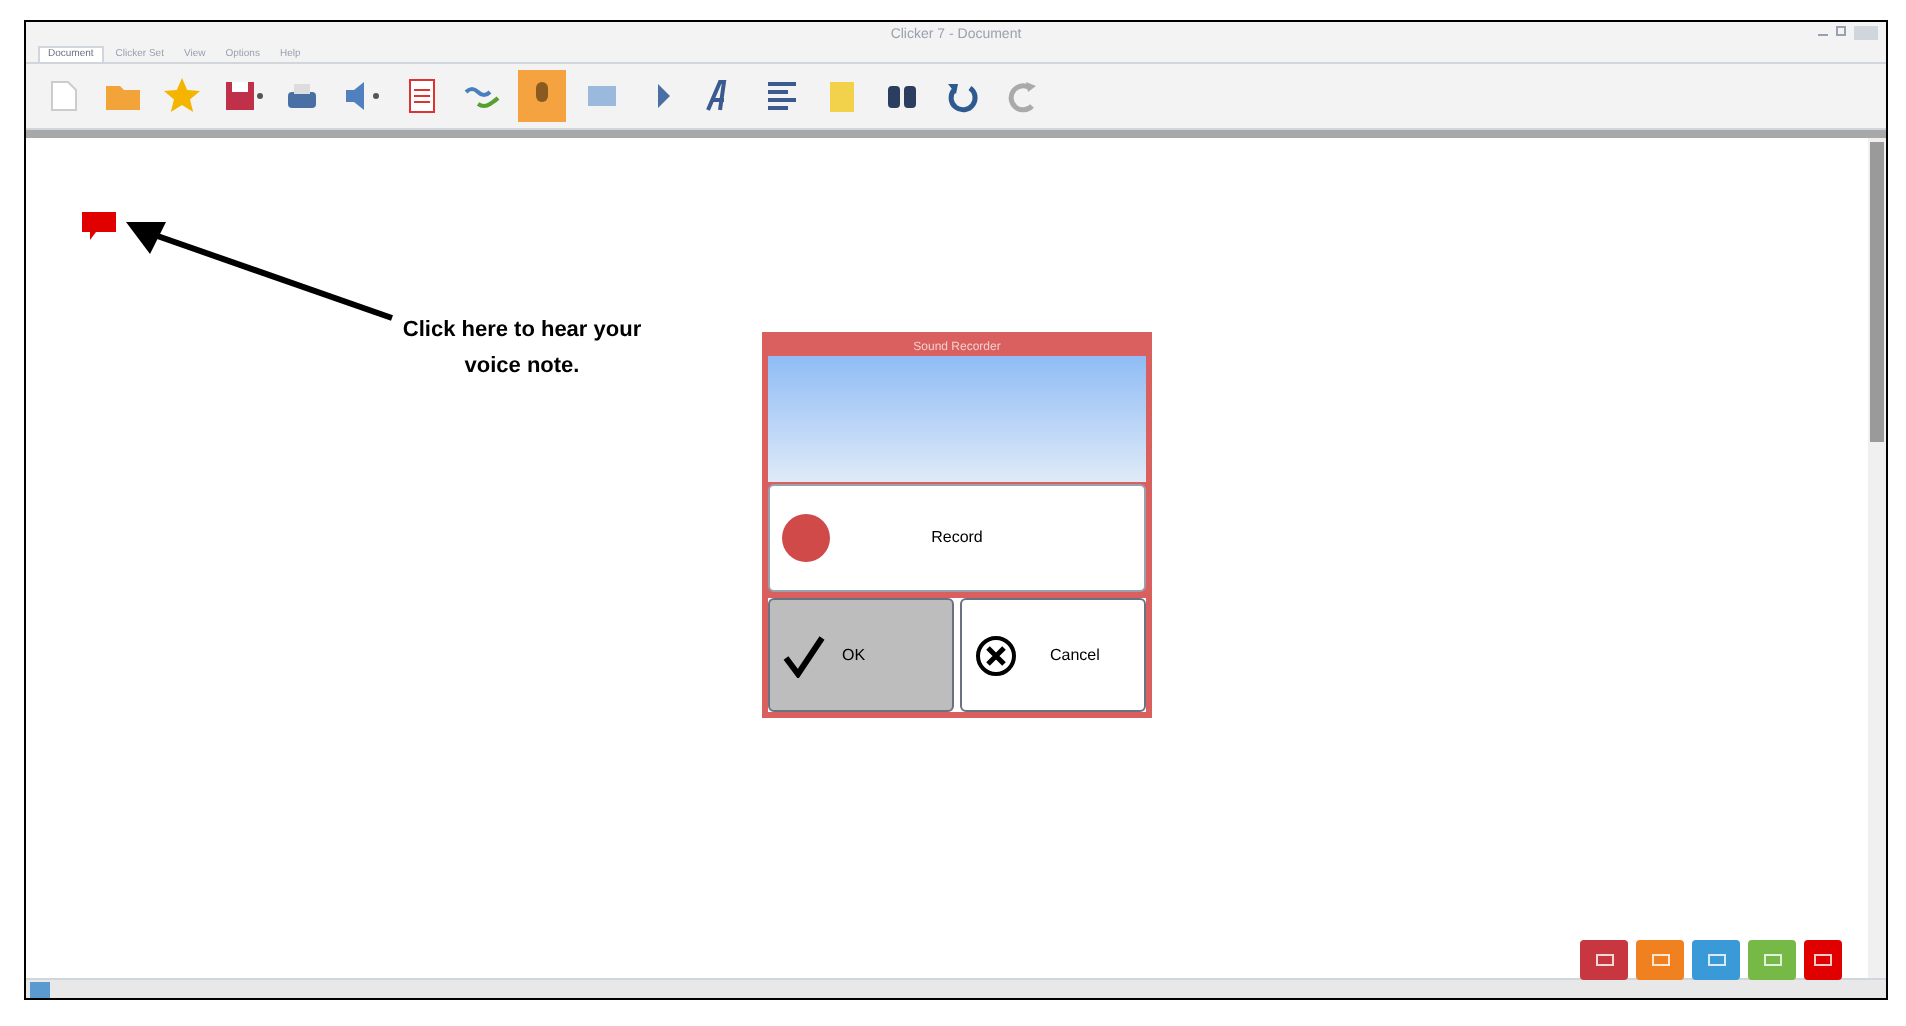  I want to click on page-icon, so click(40, 989).